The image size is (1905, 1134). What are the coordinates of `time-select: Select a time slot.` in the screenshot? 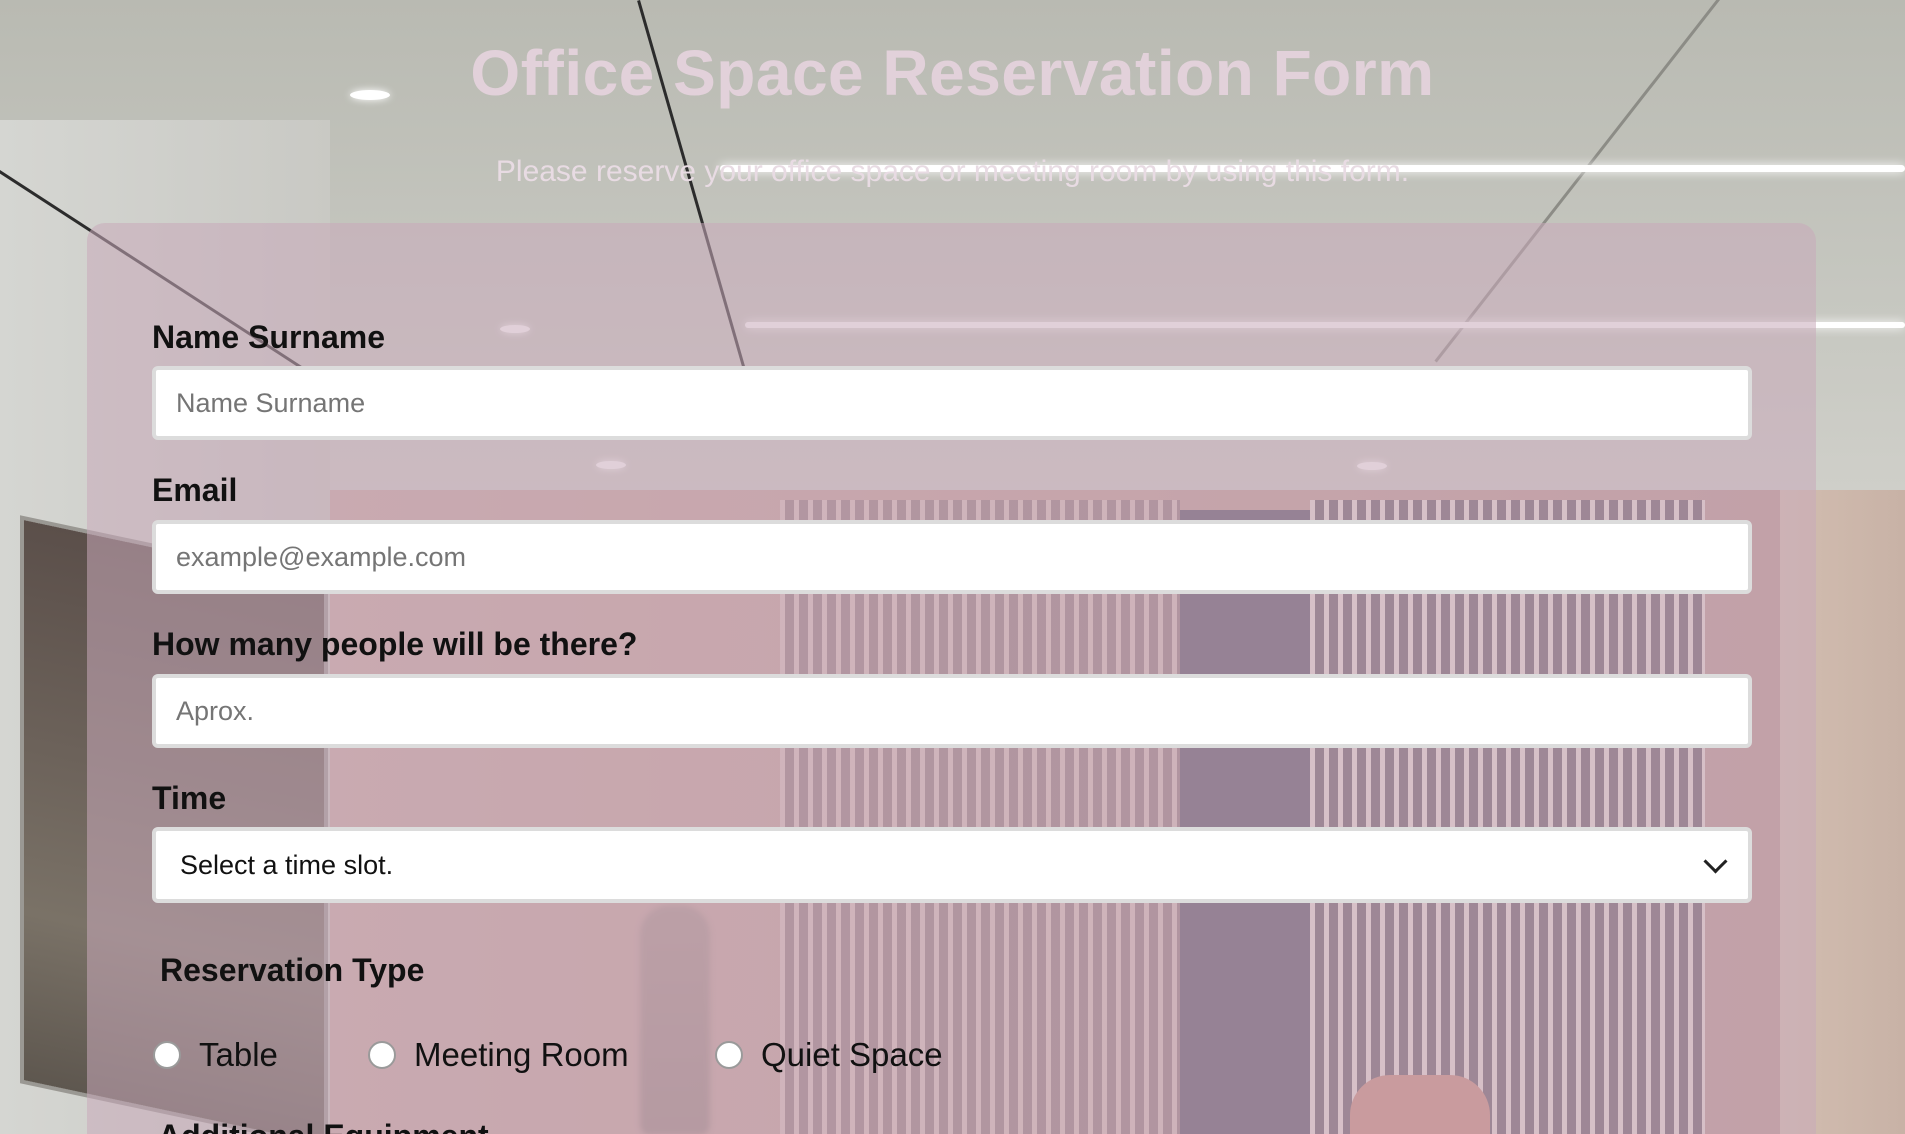 It's located at (952, 865).